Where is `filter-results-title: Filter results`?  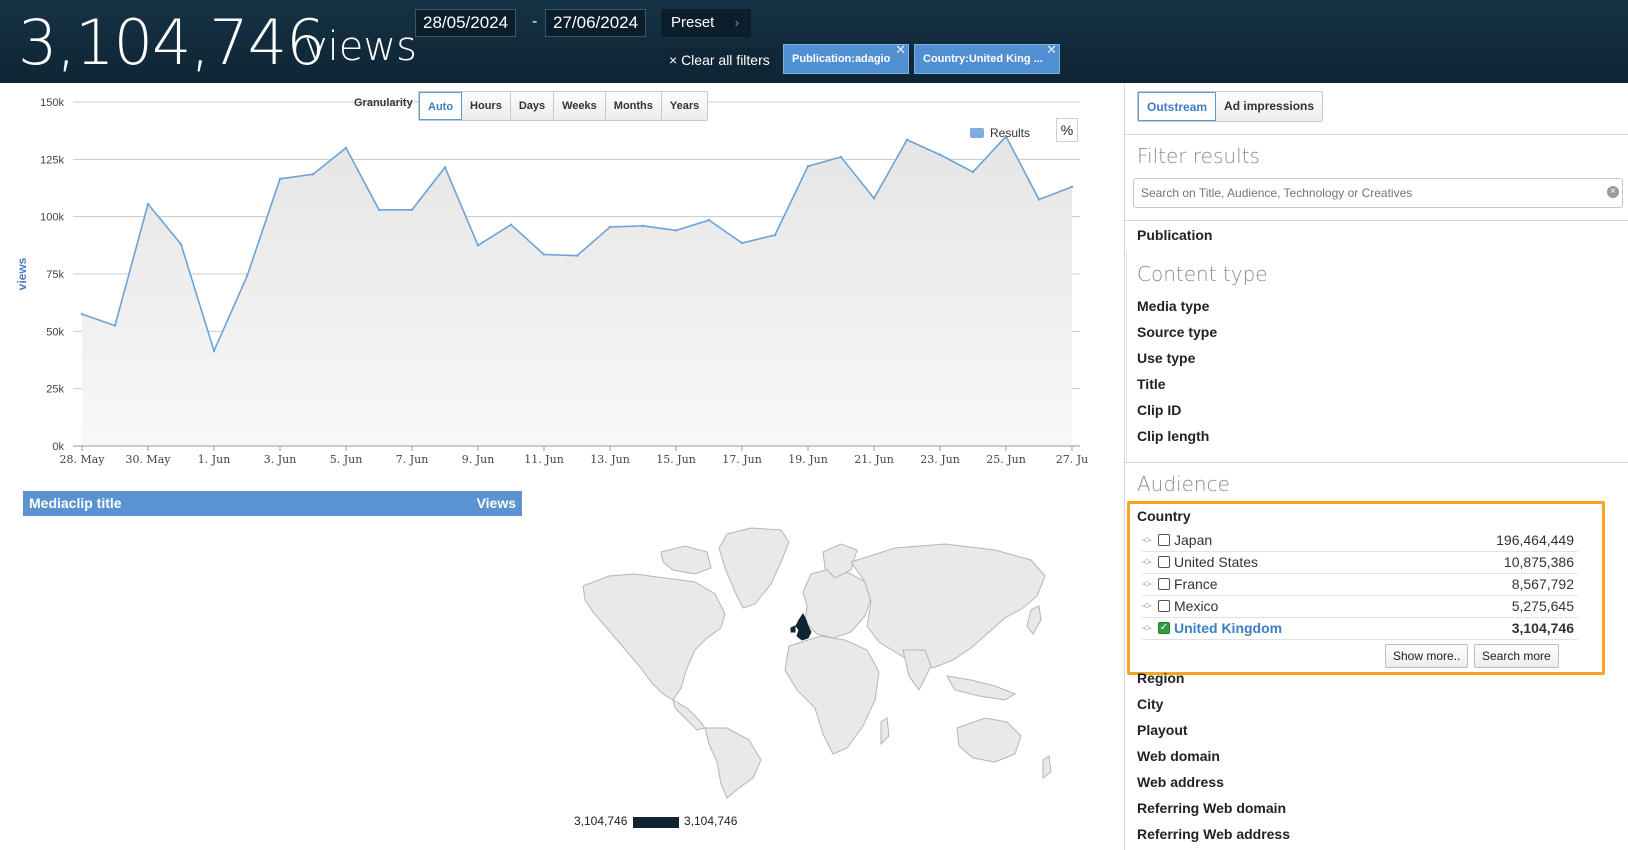 filter-results-title: Filter results is located at coordinates (1198, 156).